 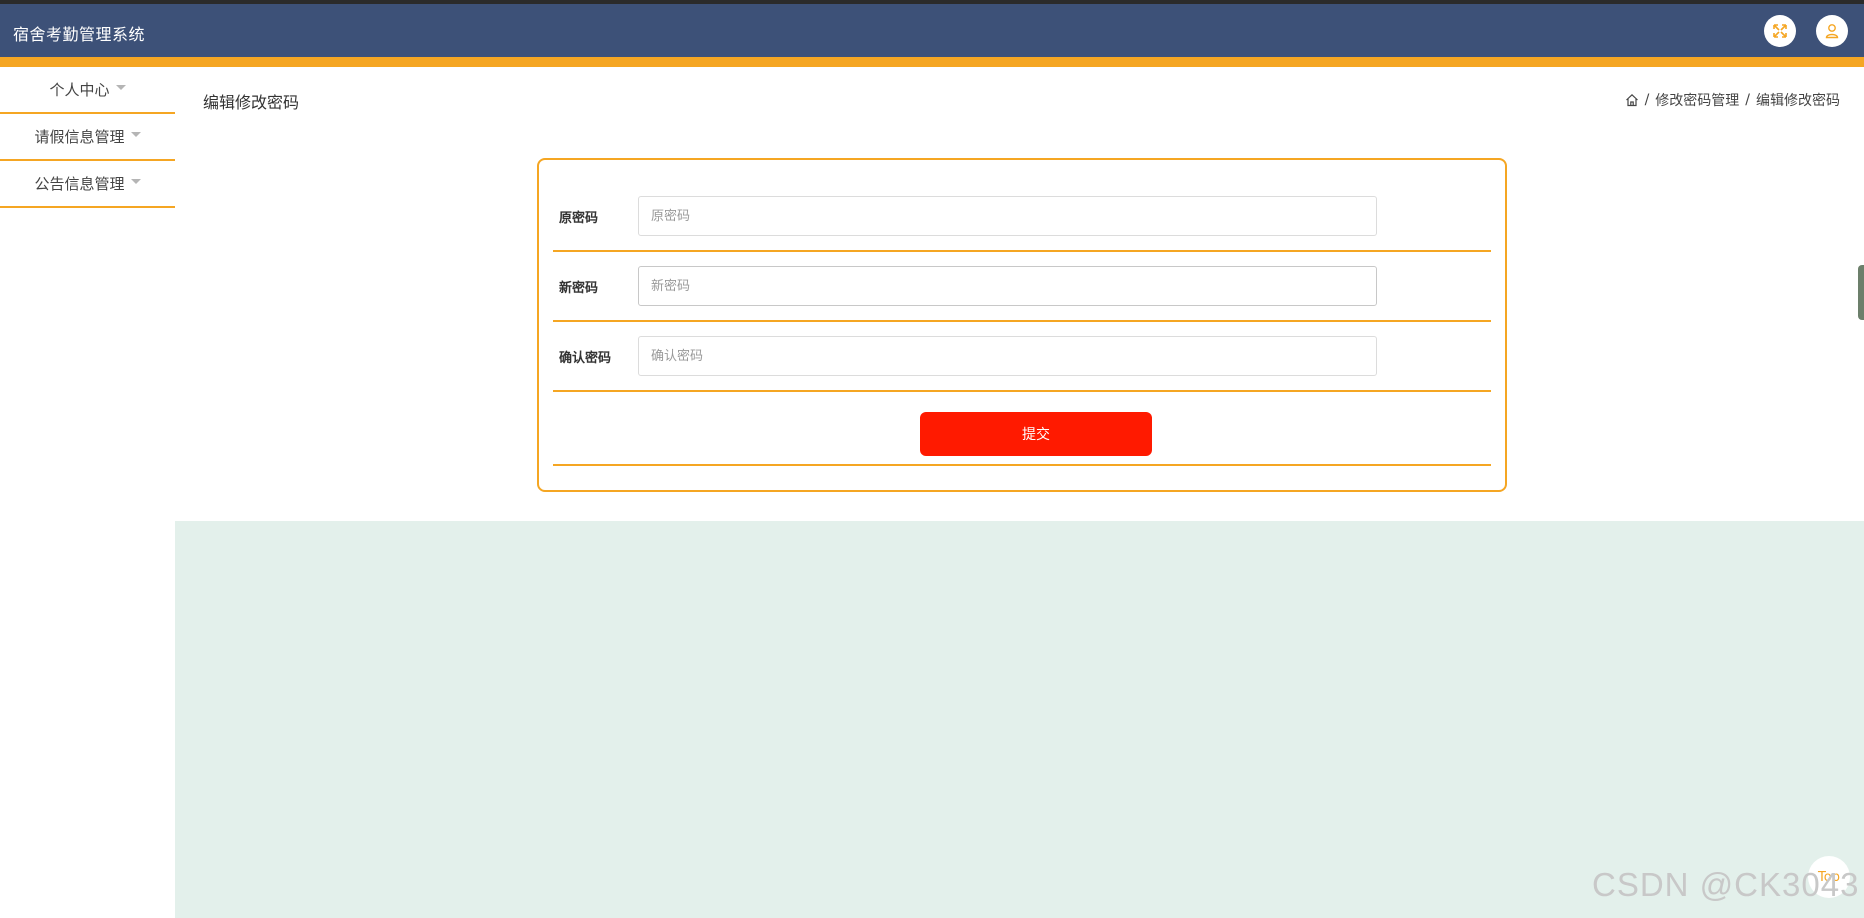 I want to click on user-icon, so click(x=1832, y=31).